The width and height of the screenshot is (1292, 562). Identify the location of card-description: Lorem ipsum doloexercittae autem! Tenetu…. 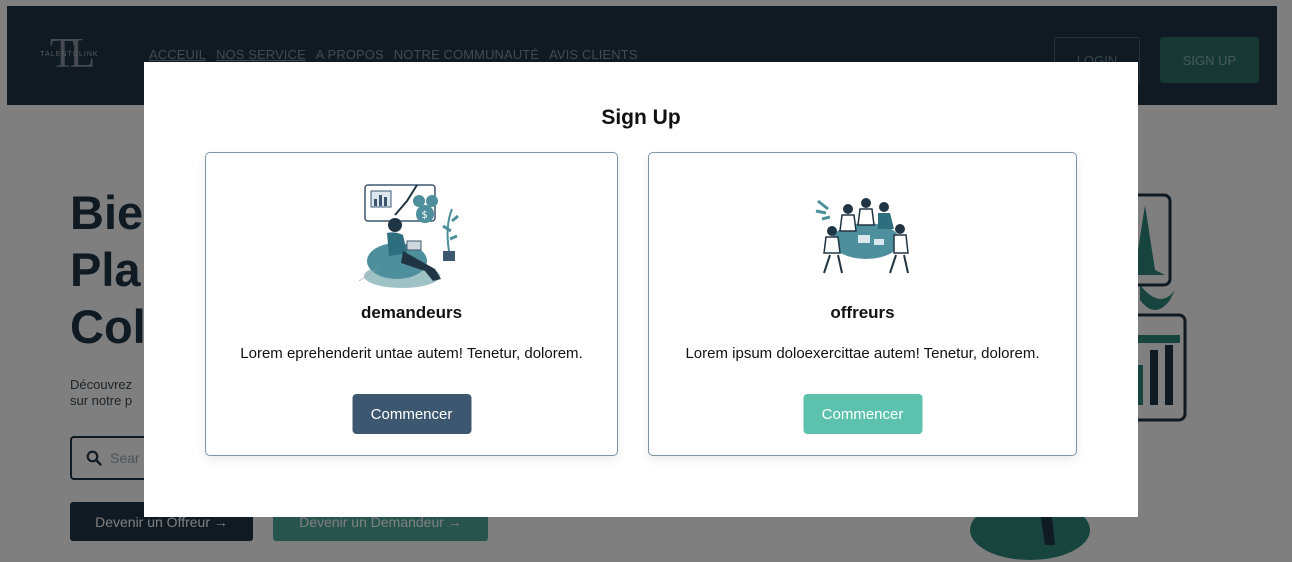
(862, 353).